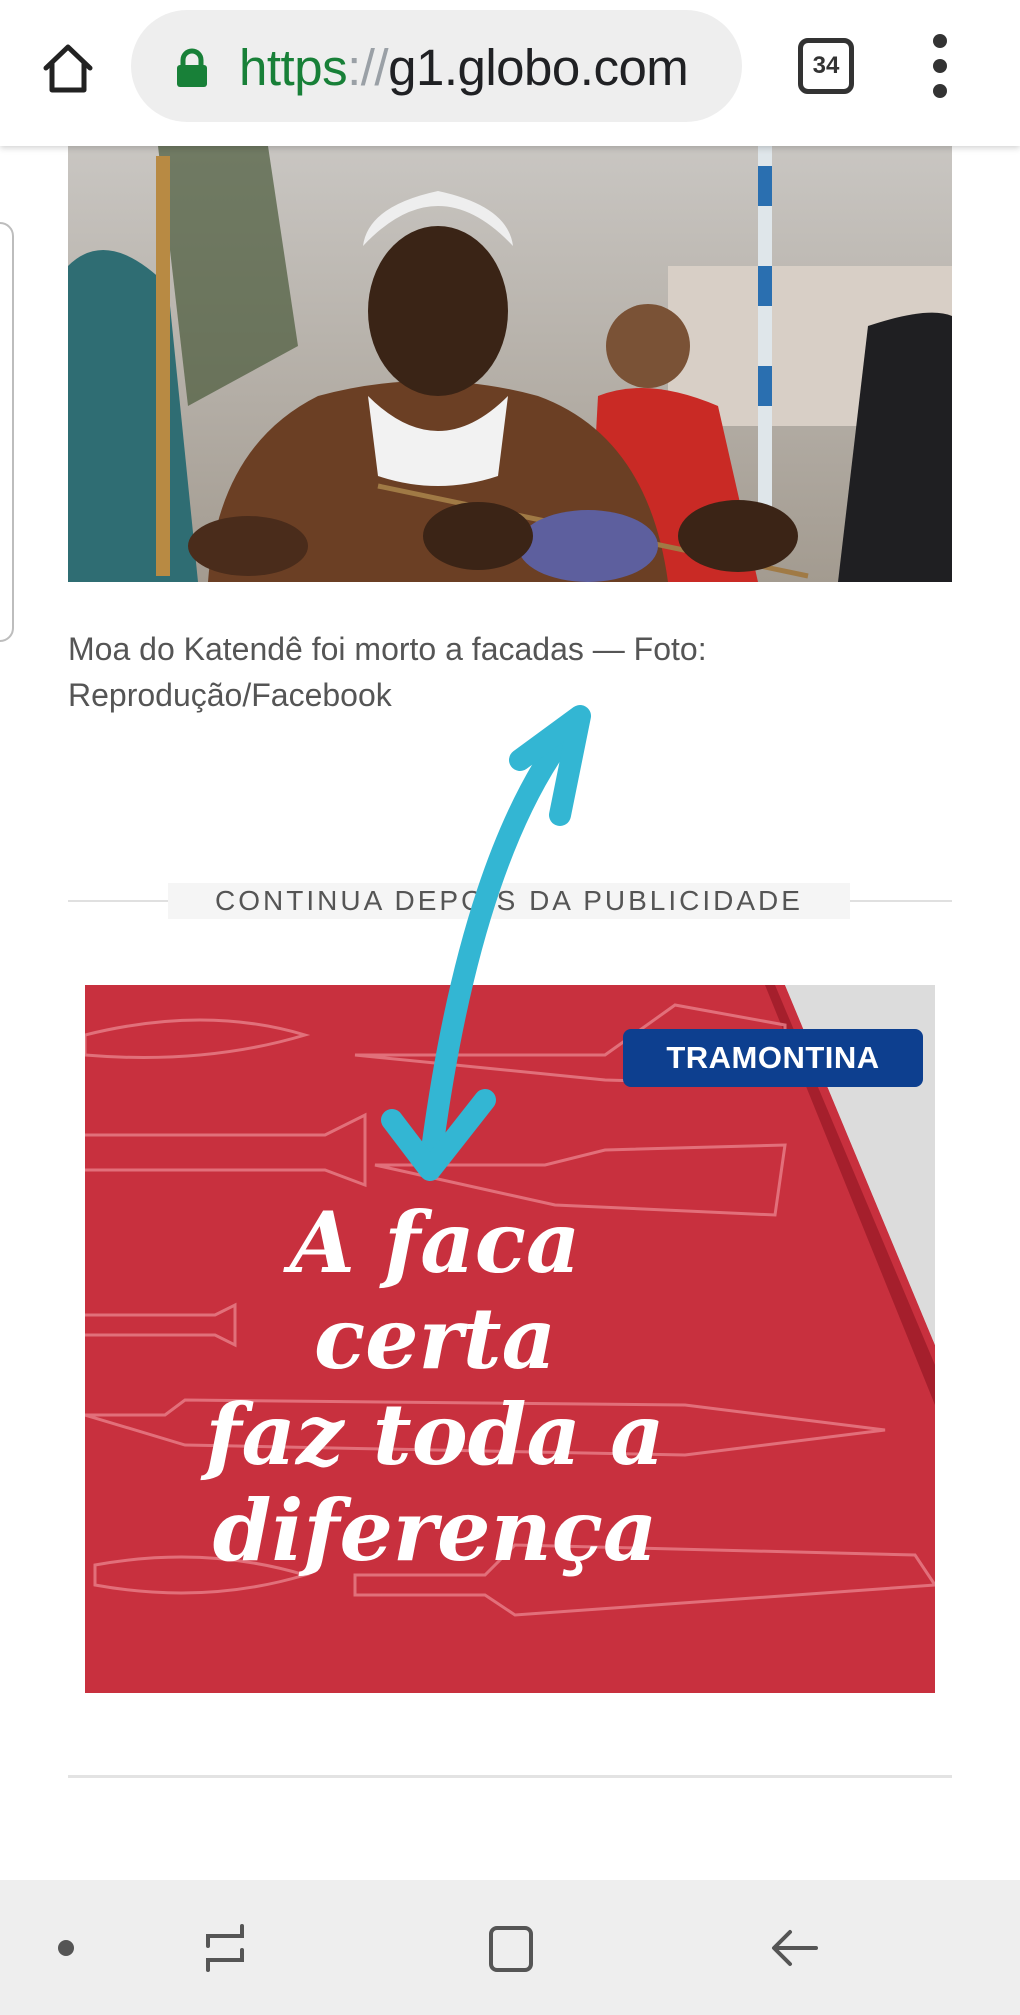 The width and height of the screenshot is (1020, 2015). What do you see at coordinates (293, 67) in the screenshot?
I see `url-scheme: https` at bounding box center [293, 67].